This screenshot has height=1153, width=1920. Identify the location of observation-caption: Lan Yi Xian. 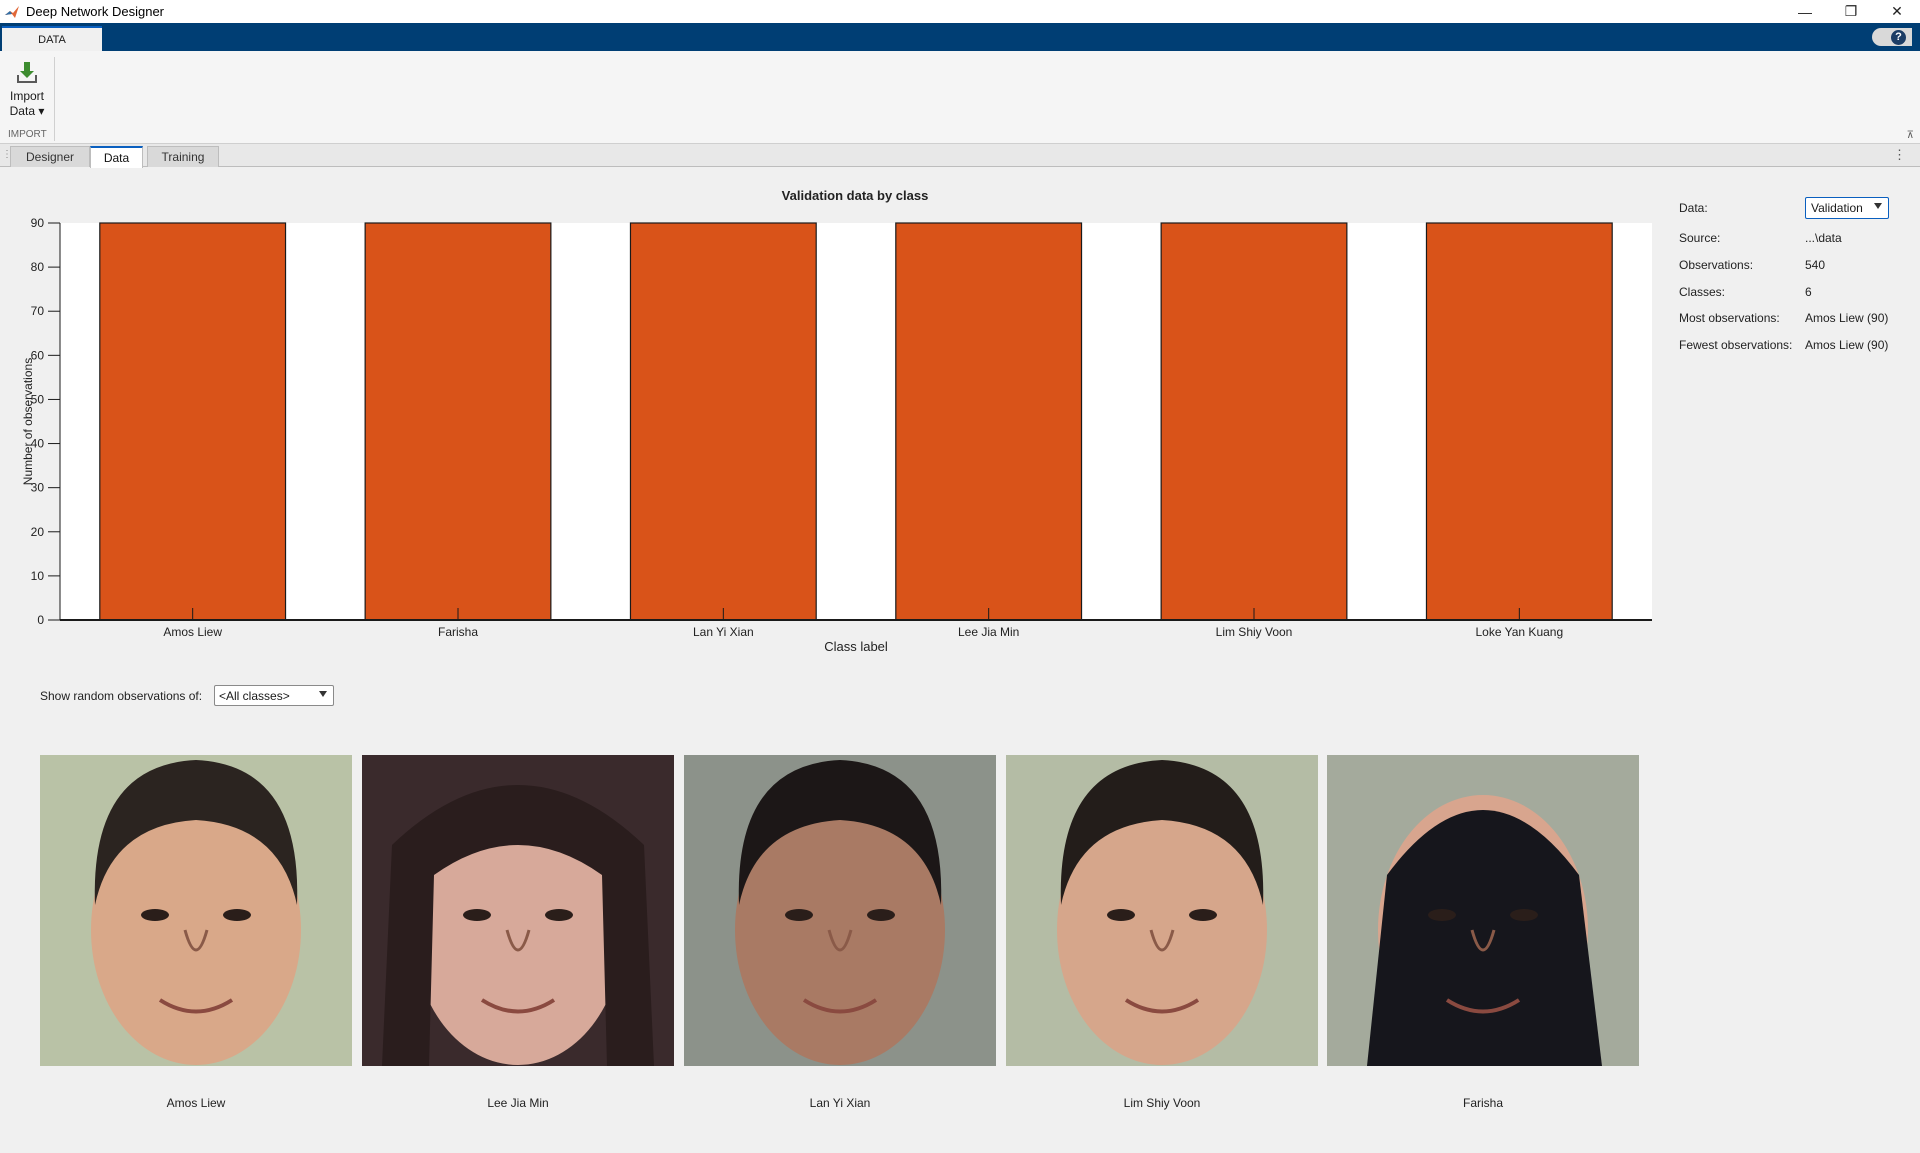
(840, 1103).